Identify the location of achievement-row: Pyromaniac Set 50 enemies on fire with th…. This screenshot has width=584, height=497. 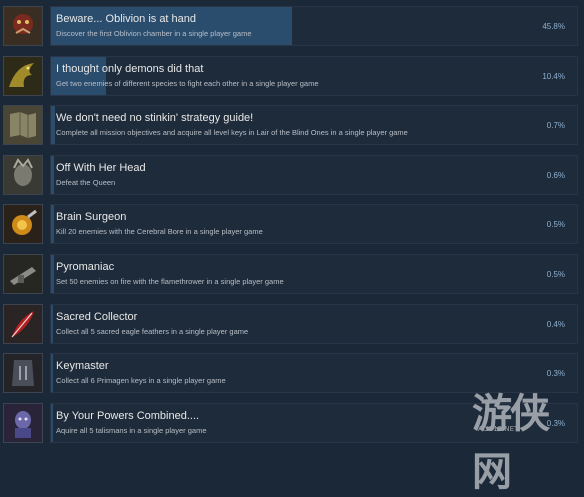
(292, 274).